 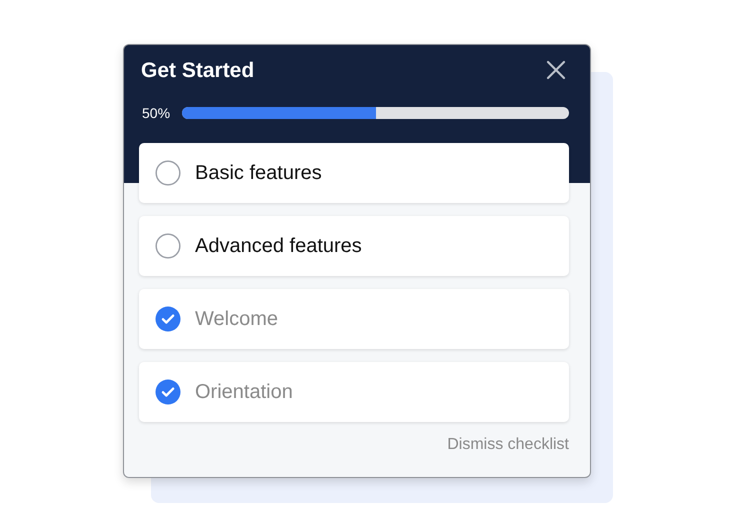 What do you see at coordinates (354, 246) in the screenshot?
I see `checklist-item: Advanced features` at bounding box center [354, 246].